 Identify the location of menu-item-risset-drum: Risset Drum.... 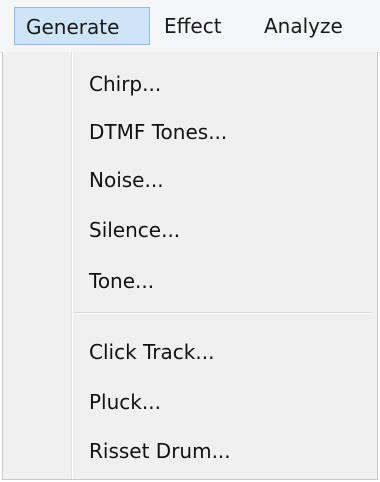
(160, 451).